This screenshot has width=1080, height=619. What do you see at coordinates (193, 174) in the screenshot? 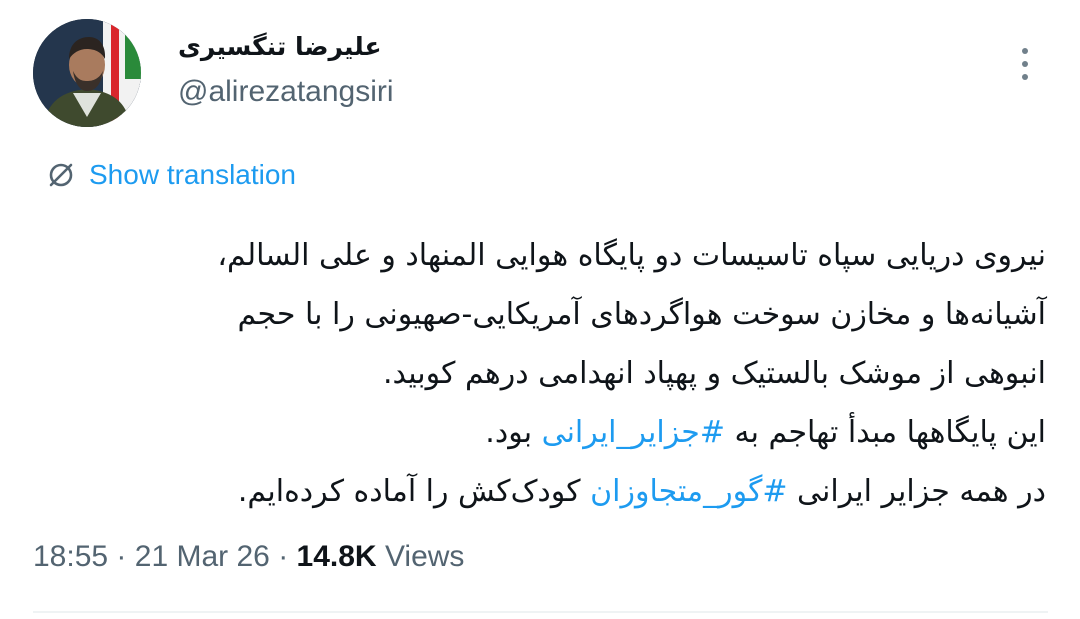
I see `show-translation-label: Show translation` at bounding box center [193, 174].